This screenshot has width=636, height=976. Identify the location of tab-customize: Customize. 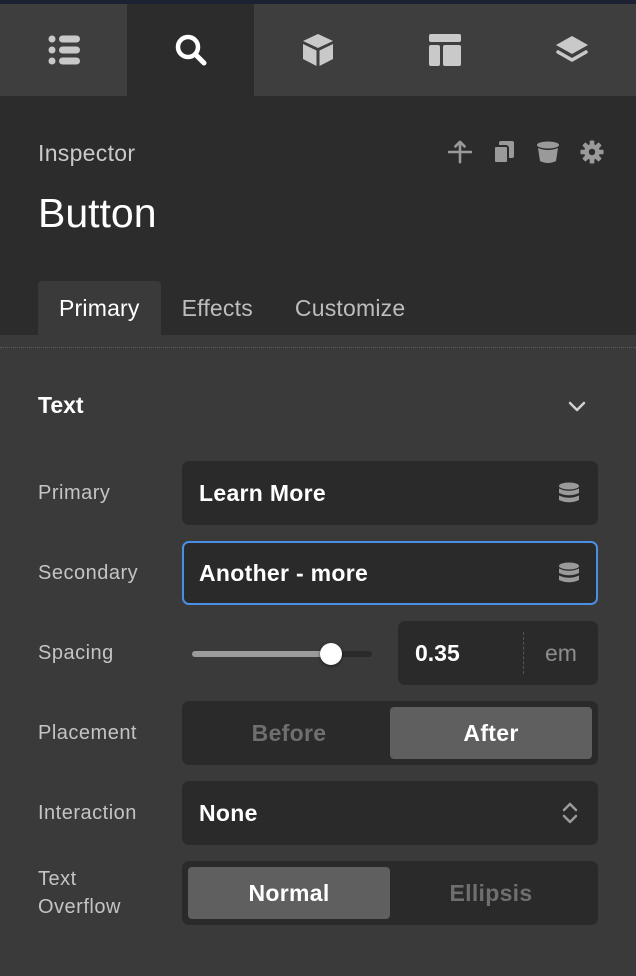
(350, 308).